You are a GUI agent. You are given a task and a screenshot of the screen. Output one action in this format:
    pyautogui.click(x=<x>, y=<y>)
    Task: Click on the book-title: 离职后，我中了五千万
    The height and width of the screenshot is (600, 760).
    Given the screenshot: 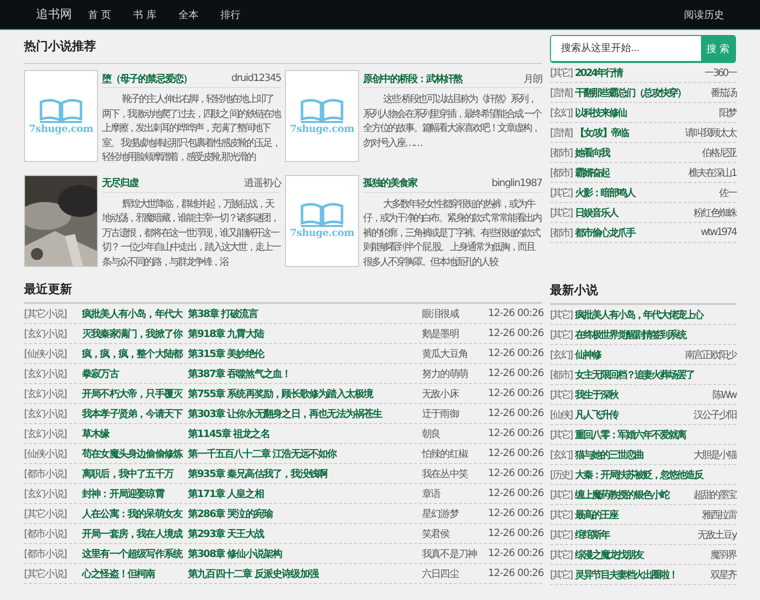 What is the action you would take?
    pyautogui.click(x=132, y=473)
    